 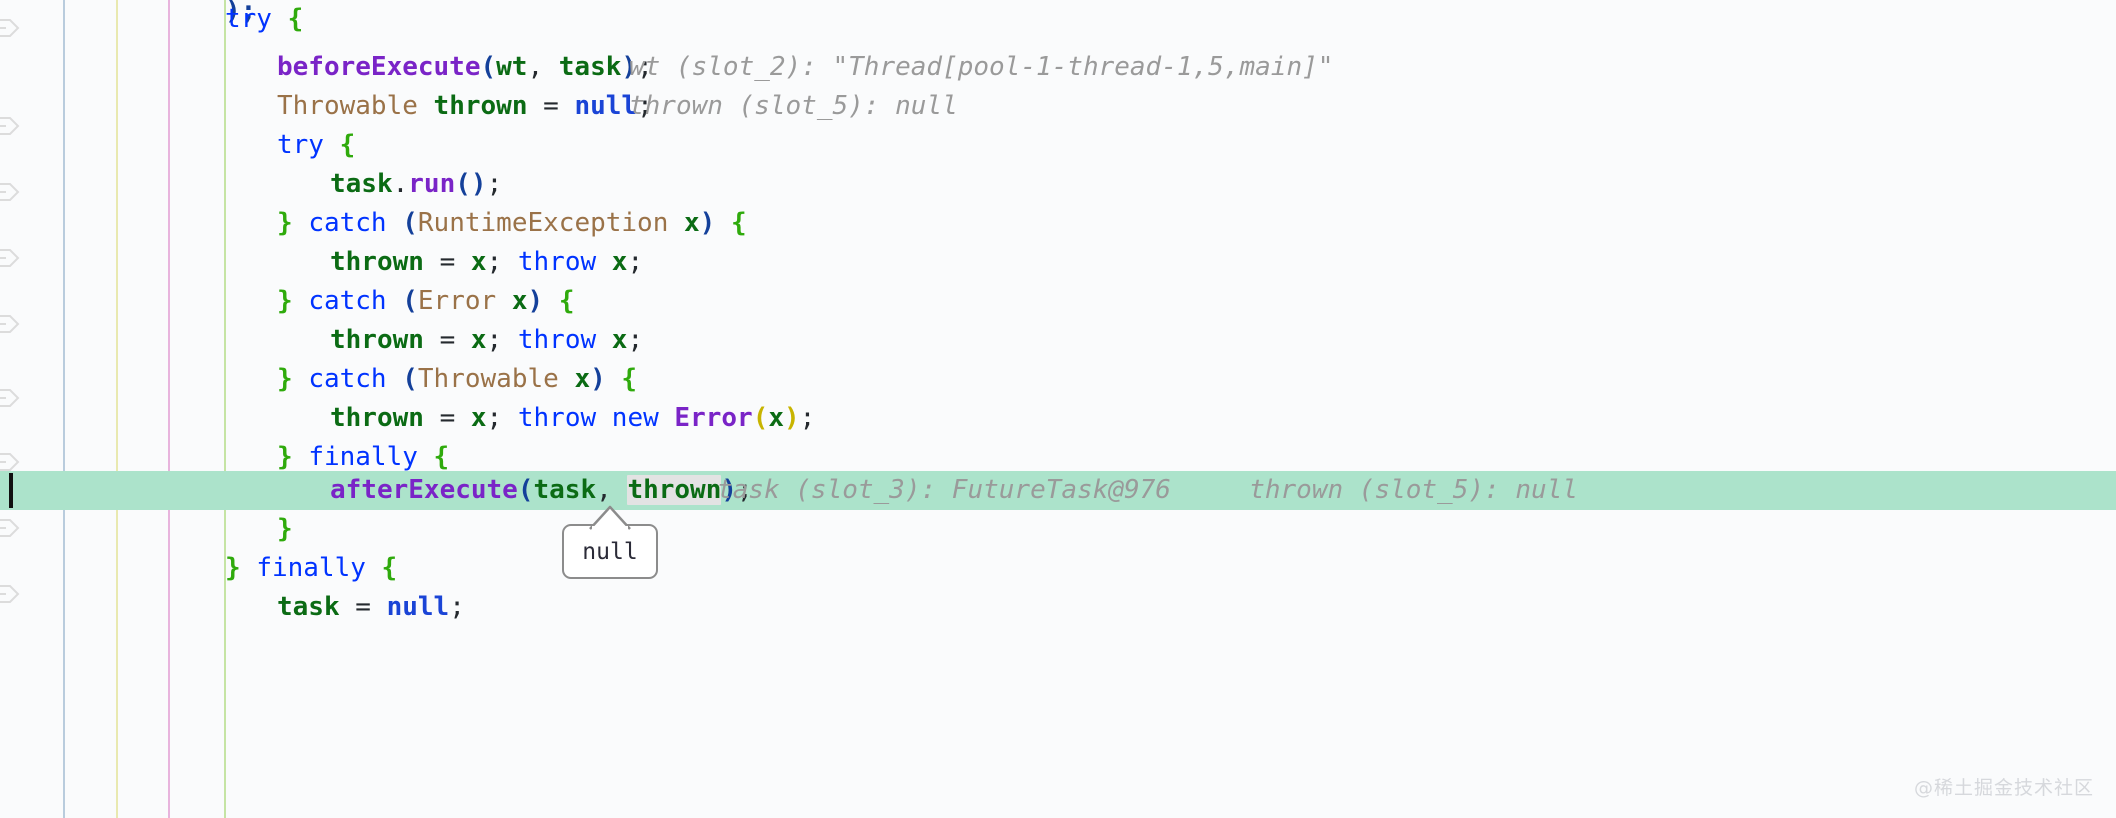 I want to click on code-token: ,, so click(x=543, y=67).